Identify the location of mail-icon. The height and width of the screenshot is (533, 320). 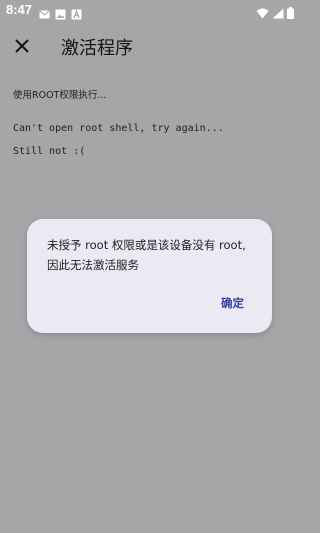
(44, 12).